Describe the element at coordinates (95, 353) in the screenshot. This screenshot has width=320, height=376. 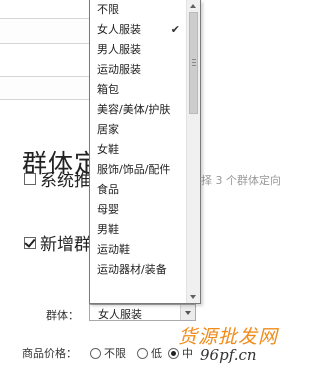
I see `price-radio-any` at that location.